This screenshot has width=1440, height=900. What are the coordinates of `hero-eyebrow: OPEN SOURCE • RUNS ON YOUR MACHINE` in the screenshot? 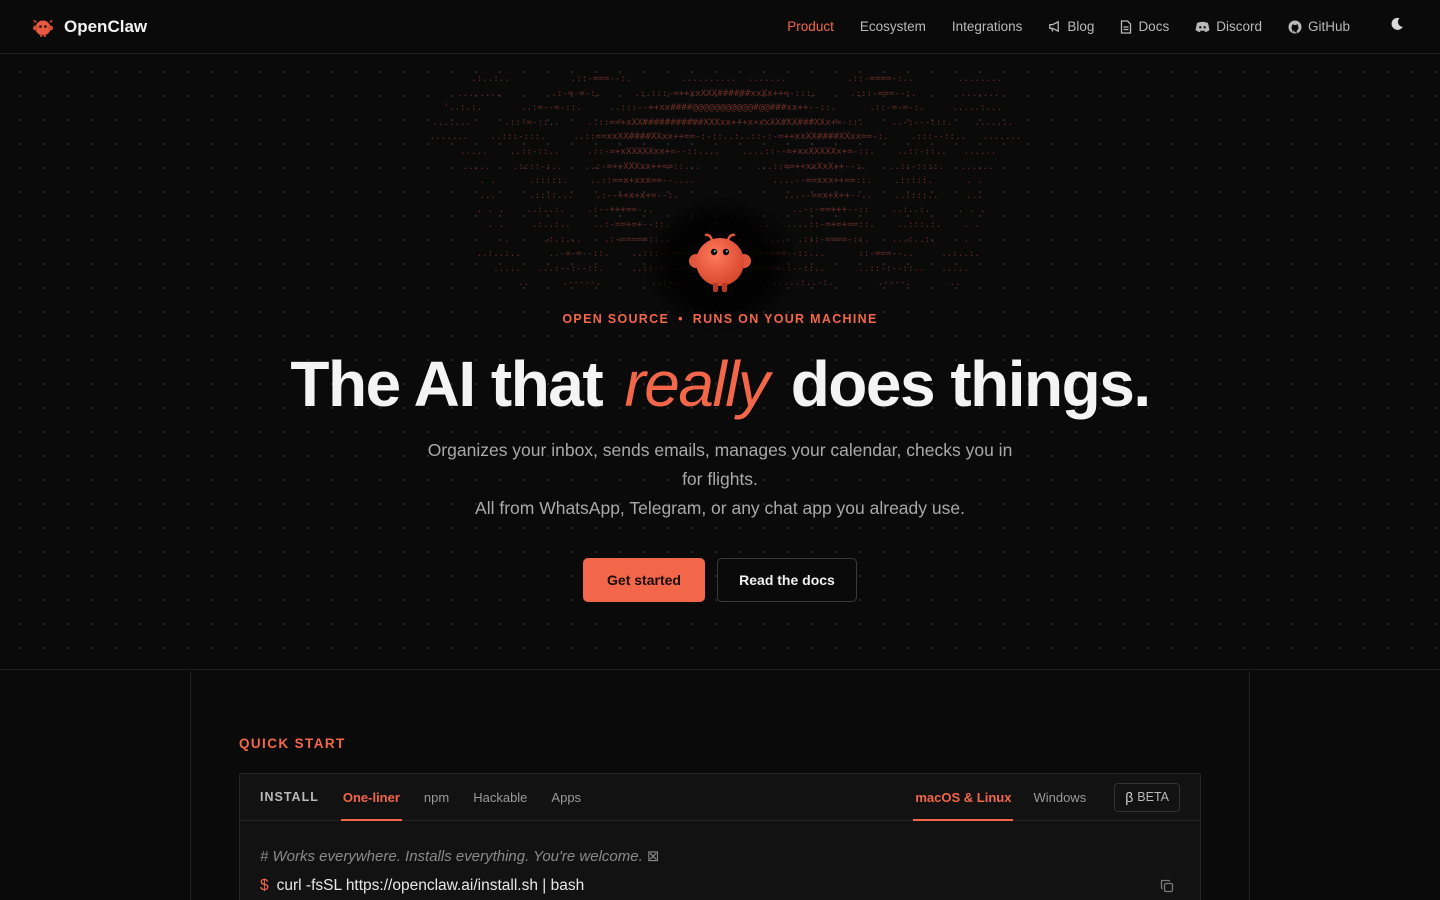 It's located at (720, 319).